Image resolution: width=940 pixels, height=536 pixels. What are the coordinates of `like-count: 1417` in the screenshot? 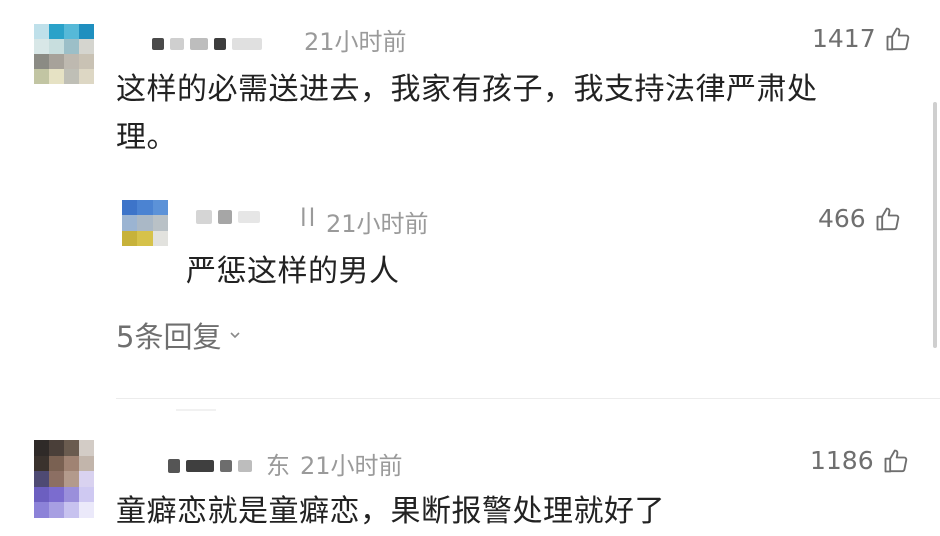 It's located at (844, 38).